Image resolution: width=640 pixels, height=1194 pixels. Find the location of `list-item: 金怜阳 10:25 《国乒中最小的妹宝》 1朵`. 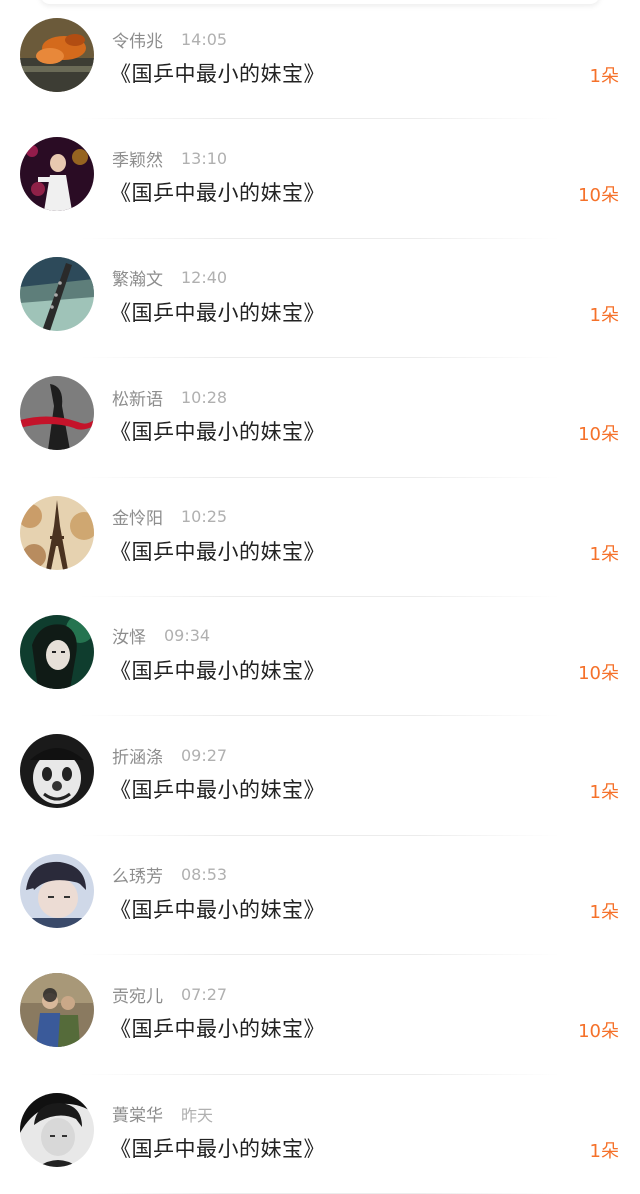

list-item: 金怜阳 10:25 《国乒中最小的妹宝》 1朵 is located at coordinates (320, 537).